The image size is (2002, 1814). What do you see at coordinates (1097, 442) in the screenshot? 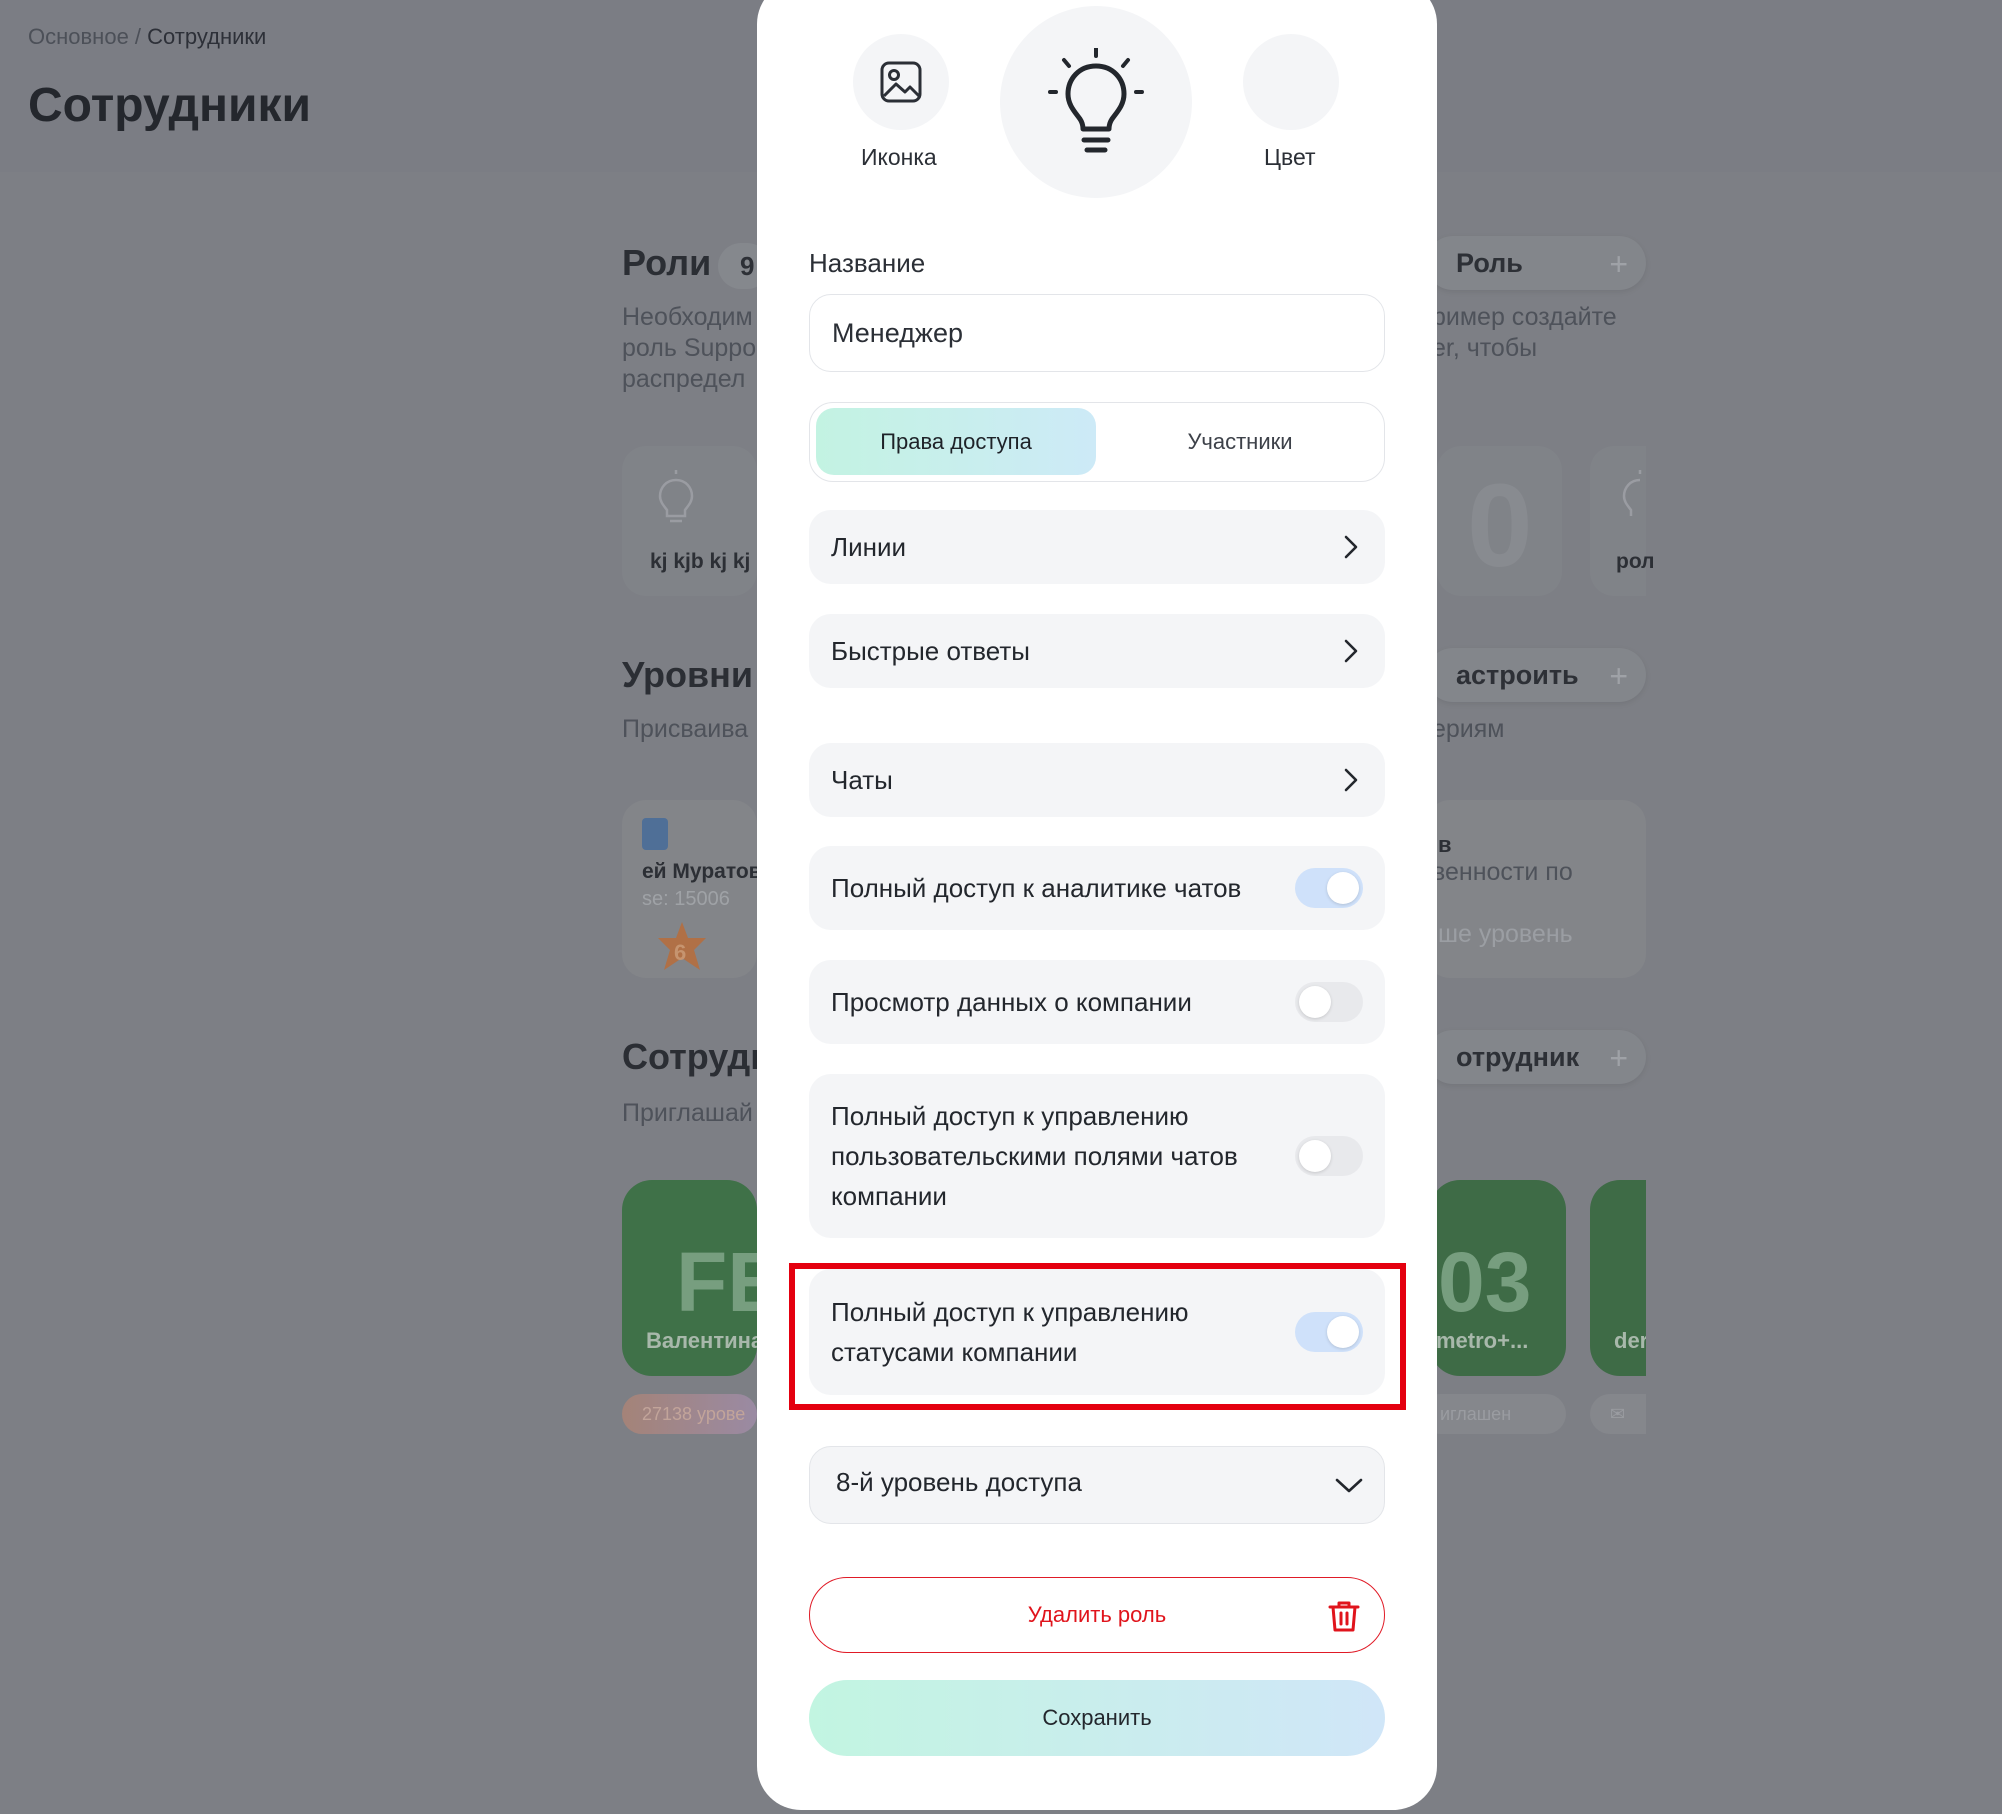
I see `modal-tabs: Права доступа Участники` at bounding box center [1097, 442].